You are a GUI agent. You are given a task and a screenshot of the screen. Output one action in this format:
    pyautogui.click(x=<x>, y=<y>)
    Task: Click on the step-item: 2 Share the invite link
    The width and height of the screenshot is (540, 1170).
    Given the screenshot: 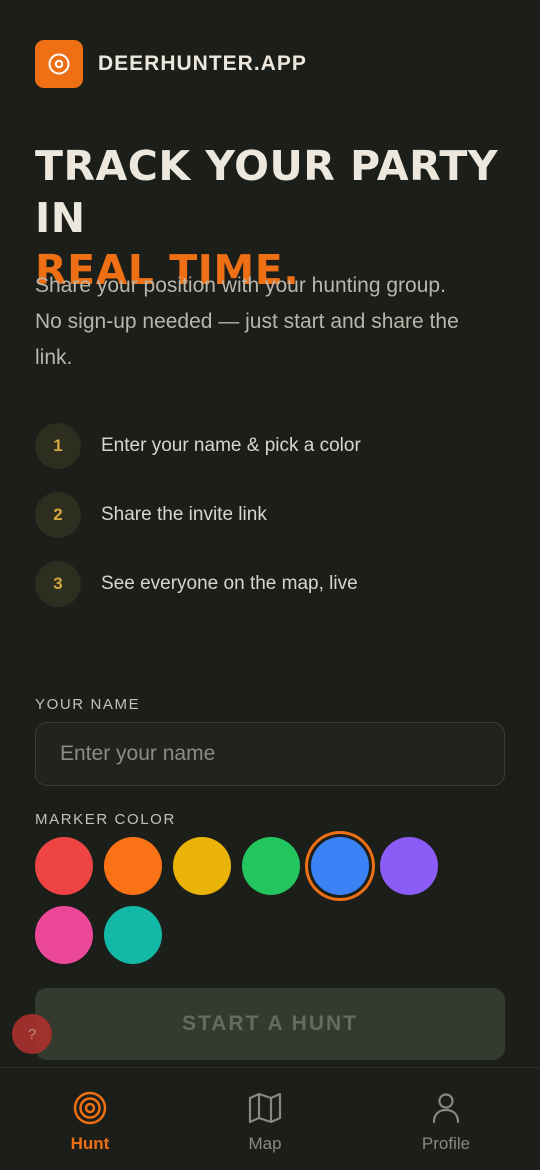 What is the action you would take?
    pyautogui.click(x=198, y=515)
    